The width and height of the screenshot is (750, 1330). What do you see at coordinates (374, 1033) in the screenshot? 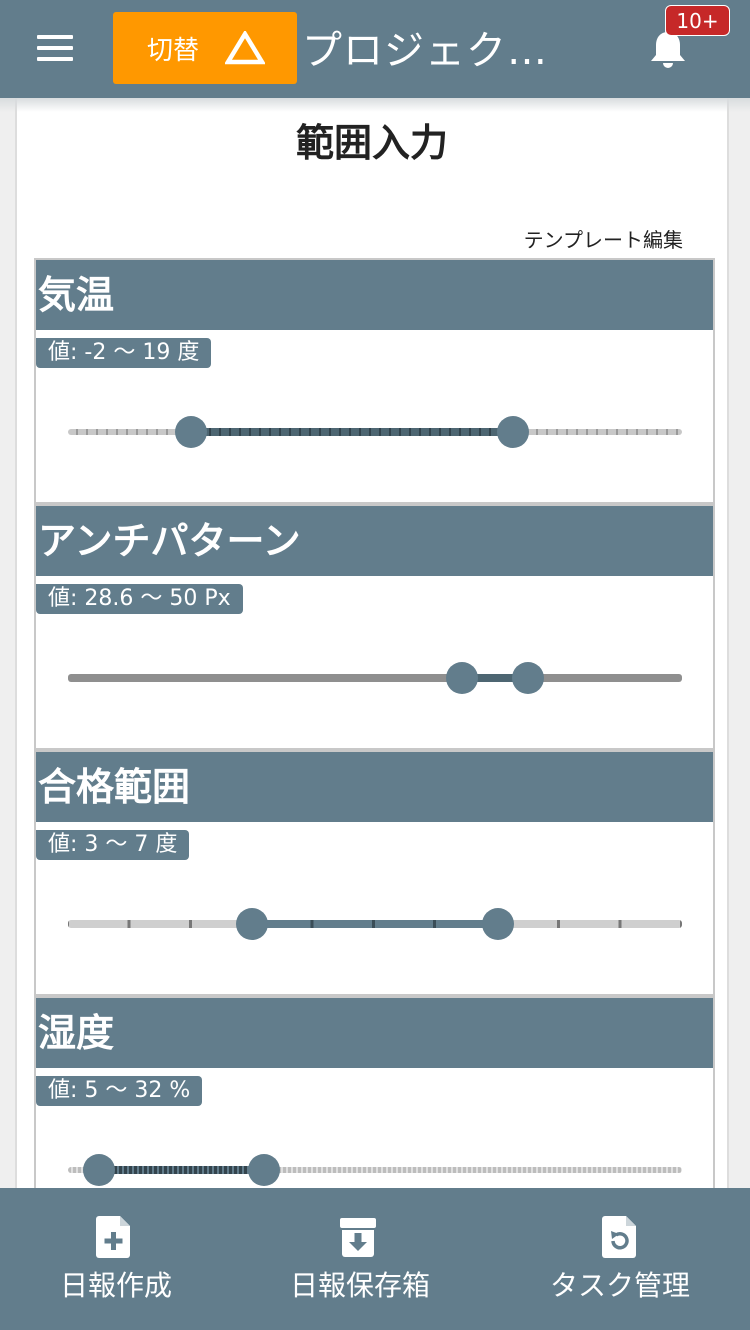
I see `slider-title: 湿度` at bounding box center [374, 1033].